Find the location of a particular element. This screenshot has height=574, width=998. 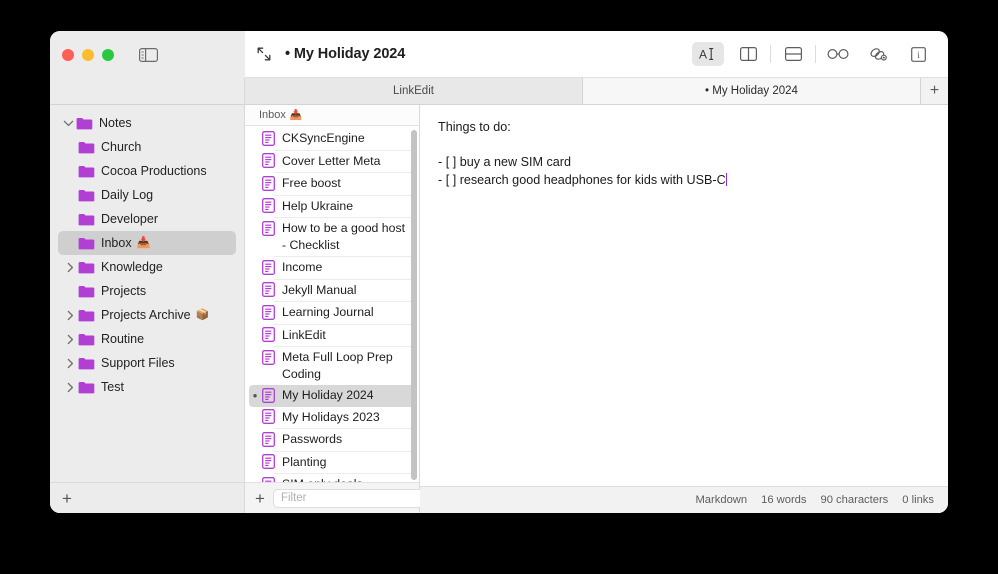

sidebar-item-label: Church is located at coordinates (121, 147).